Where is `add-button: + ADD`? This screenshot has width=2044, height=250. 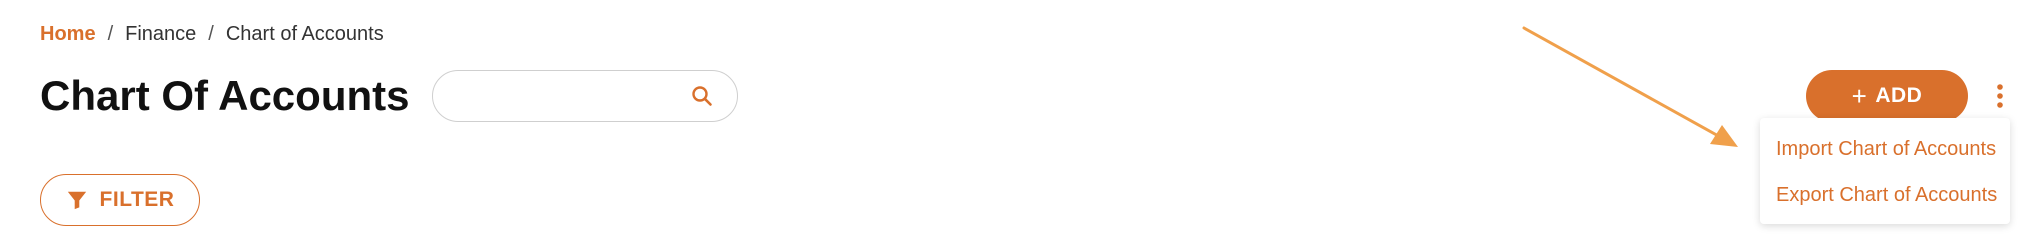 add-button: + ADD is located at coordinates (1887, 96).